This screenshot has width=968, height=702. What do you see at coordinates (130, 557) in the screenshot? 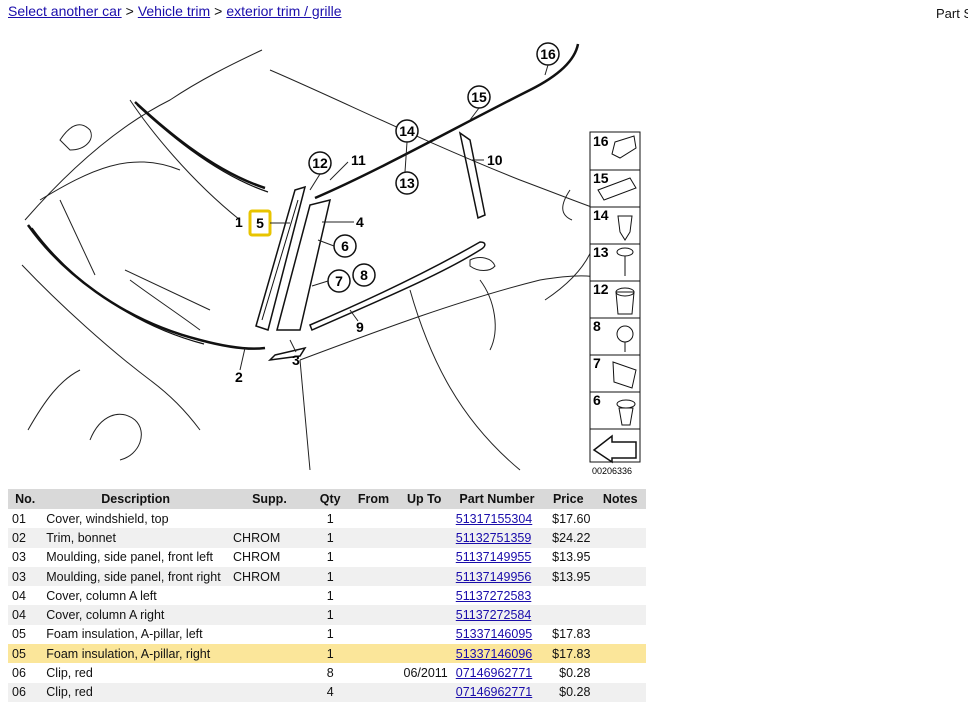
I see `cell-description: Moulding, side panel, front left` at bounding box center [130, 557].